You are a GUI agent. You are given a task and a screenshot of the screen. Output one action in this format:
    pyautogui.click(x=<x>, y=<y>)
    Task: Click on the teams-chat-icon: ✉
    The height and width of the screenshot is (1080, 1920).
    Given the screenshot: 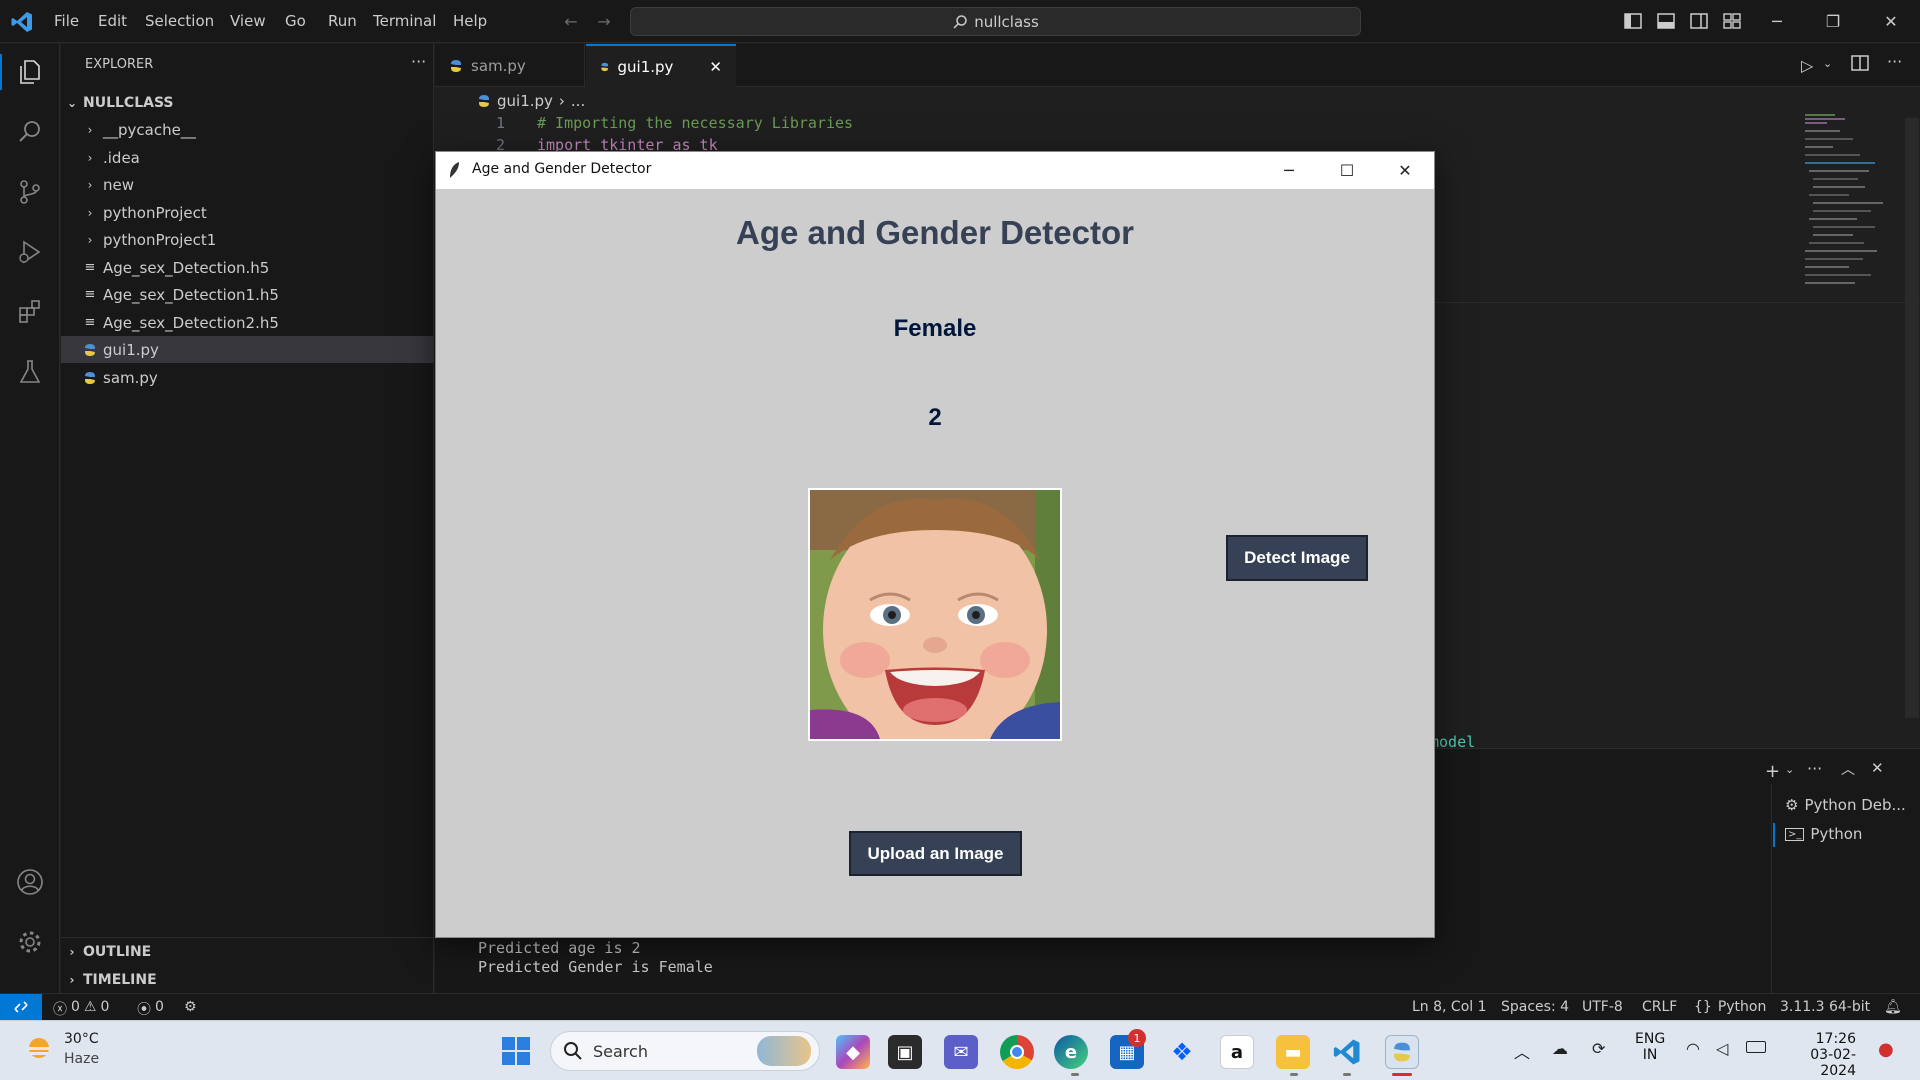 What is the action you would take?
    pyautogui.click(x=961, y=1052)
    